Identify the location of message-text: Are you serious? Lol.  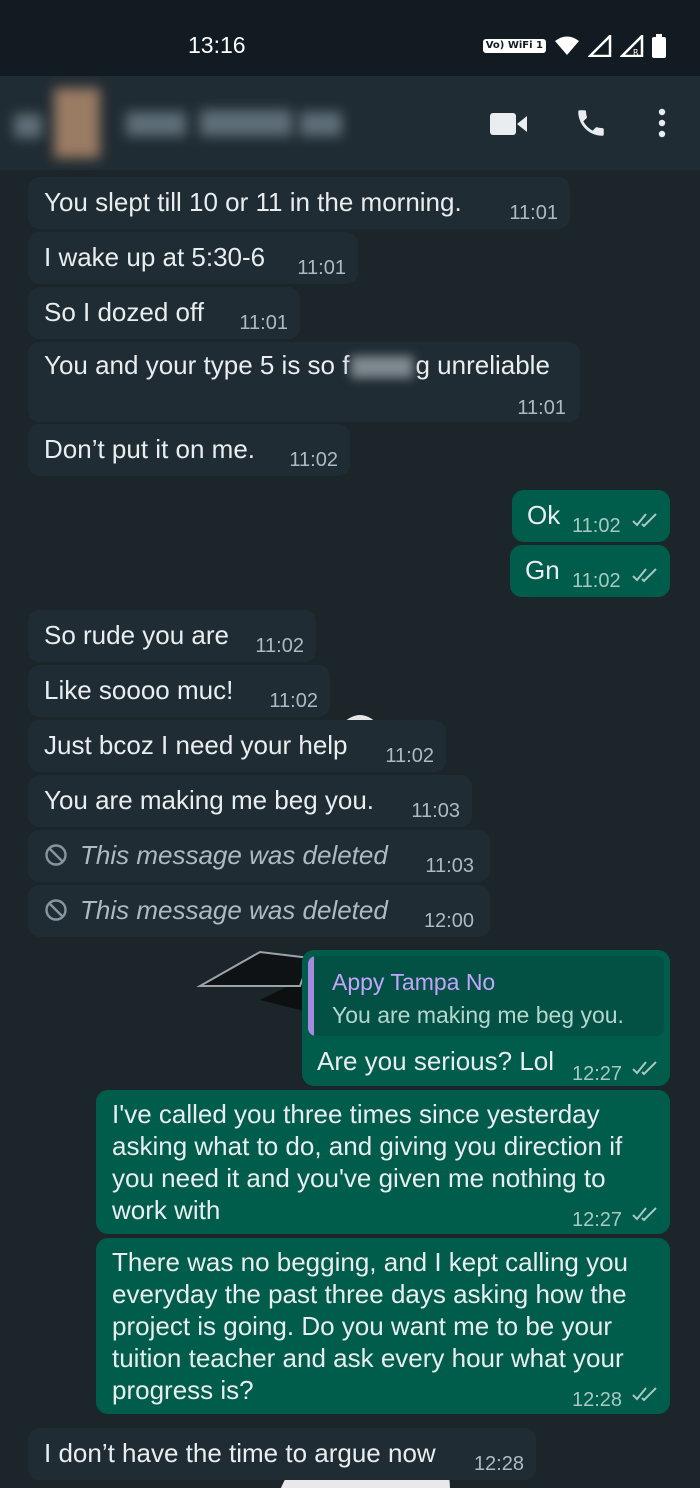
(436, 1061).